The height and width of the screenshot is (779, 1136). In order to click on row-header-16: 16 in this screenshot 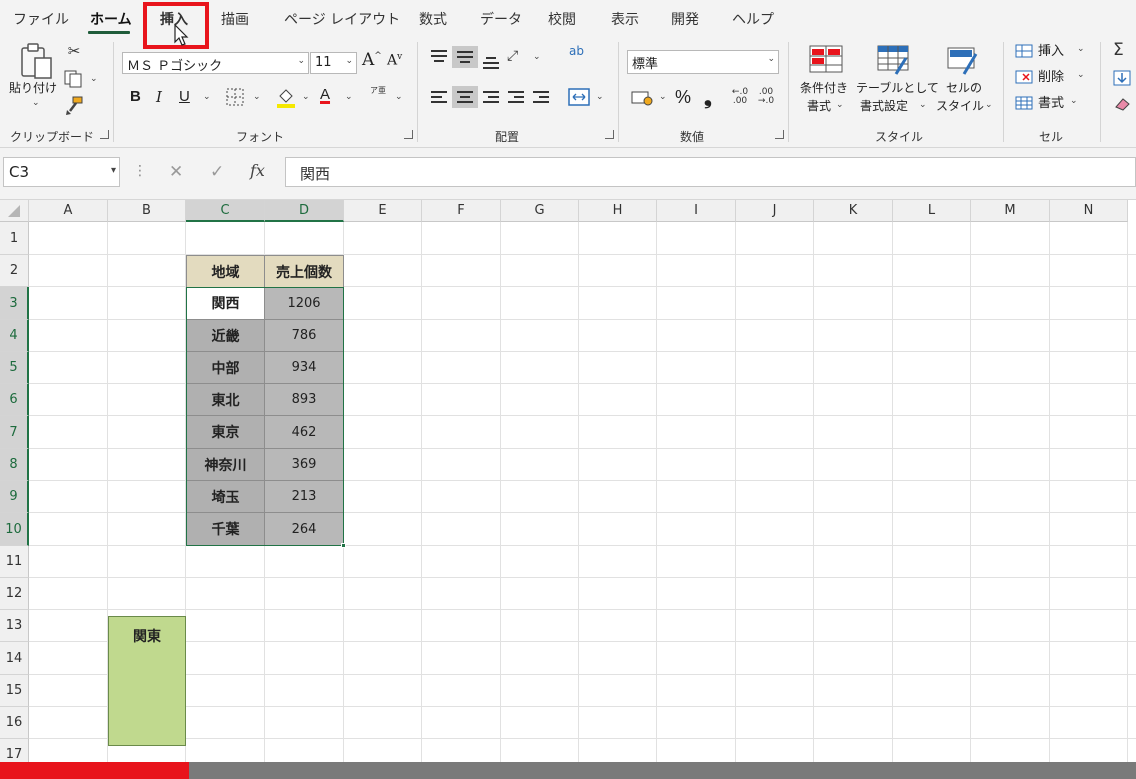, I will do `click(14, 723)`.